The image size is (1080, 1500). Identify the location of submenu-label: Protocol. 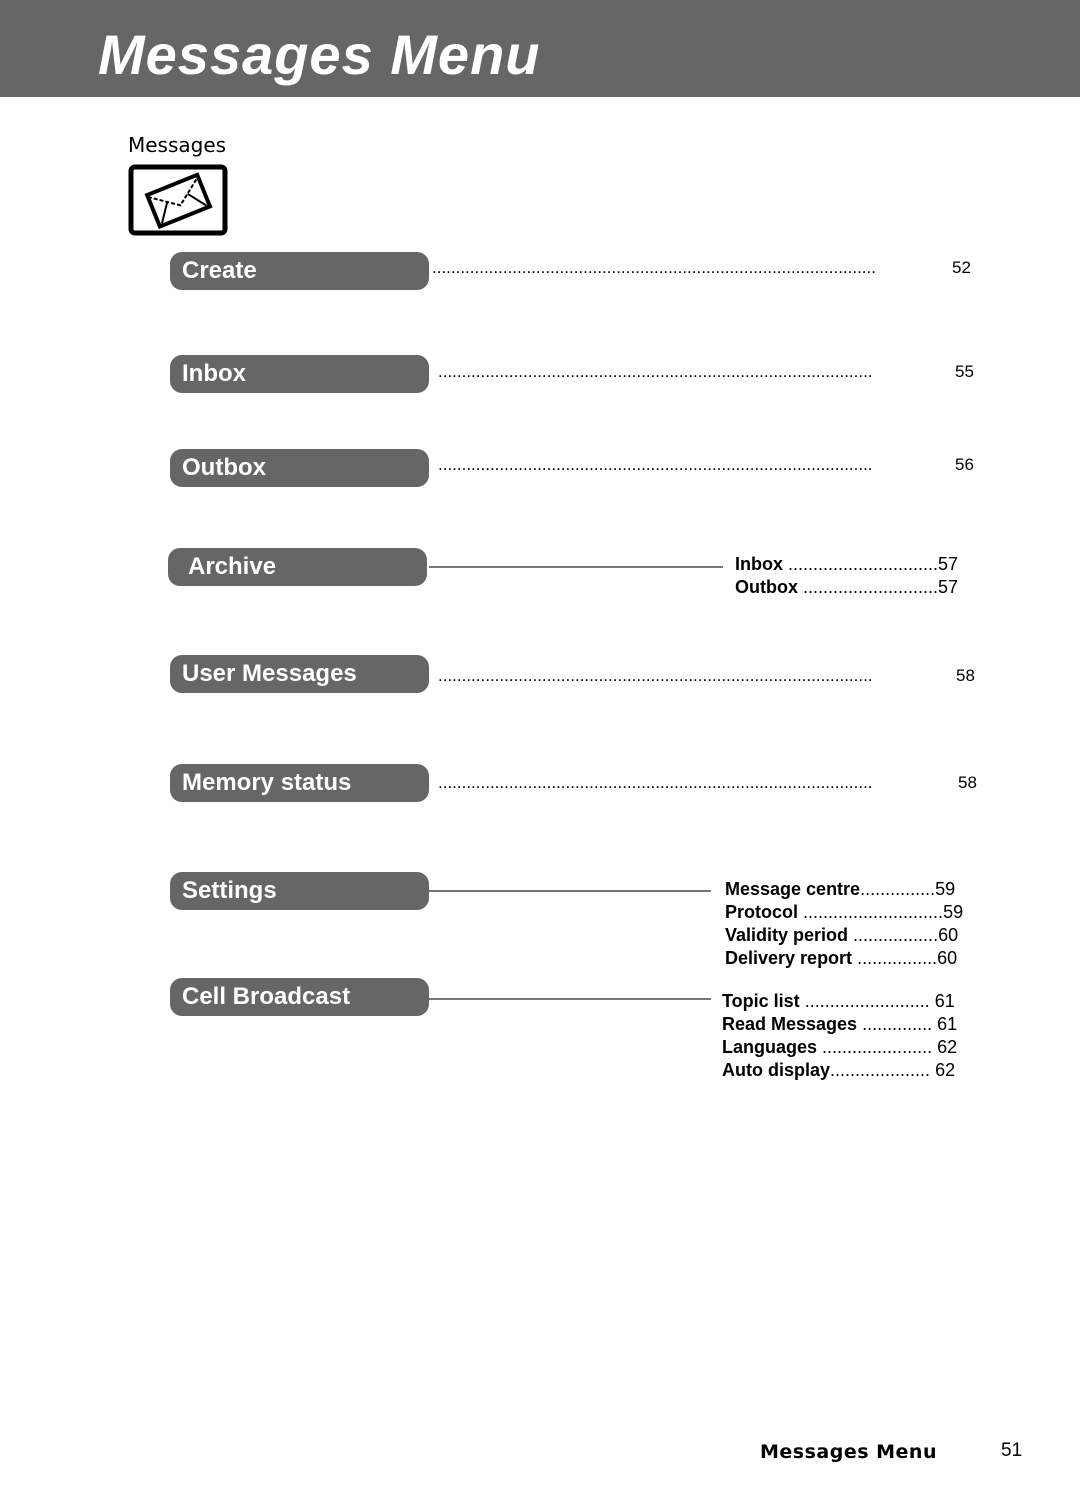
(762, 912).